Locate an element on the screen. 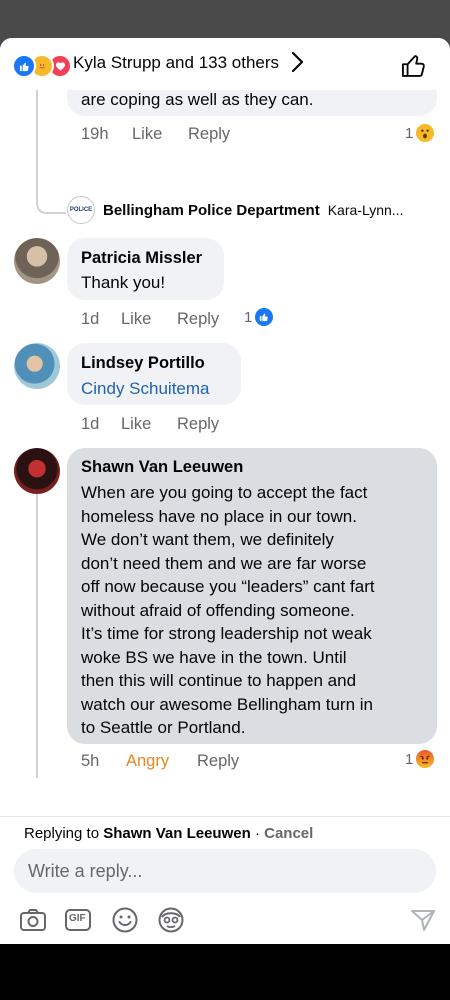  system-nav-bar is located at coordinates (225, 972).